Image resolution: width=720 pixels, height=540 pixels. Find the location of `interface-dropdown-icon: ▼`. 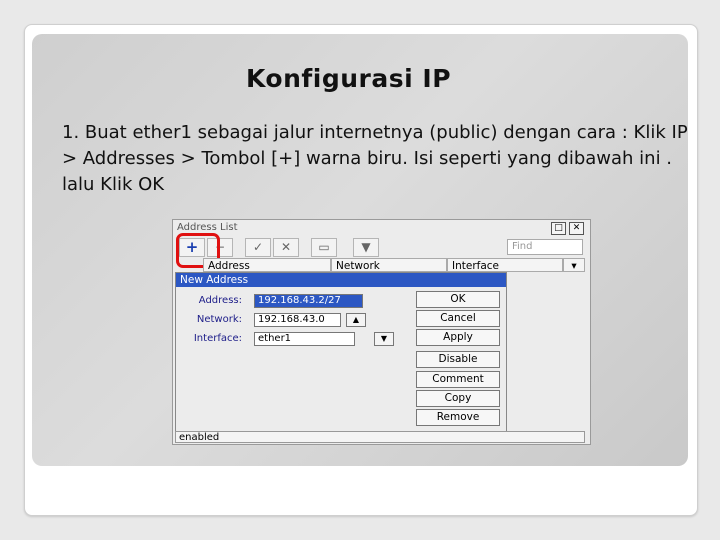

interface-dropdown-icon: ▼ is located at coordinates (384, 339).